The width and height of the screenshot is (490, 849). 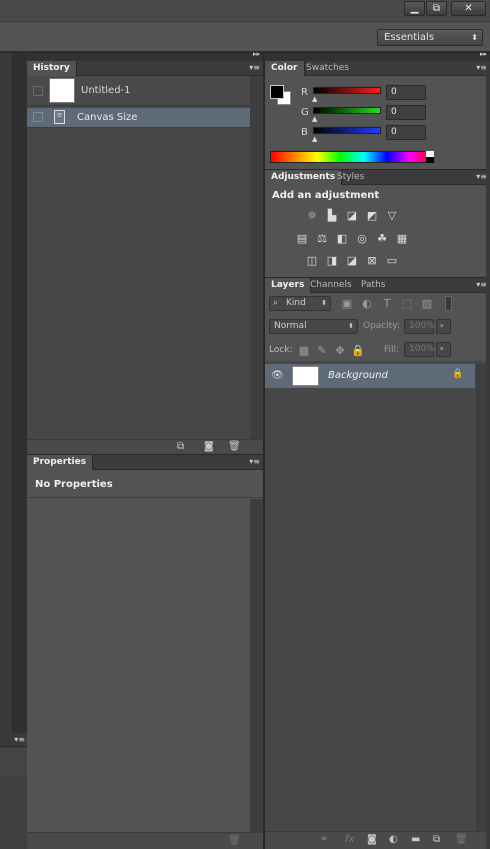 What do you see at coordinates (347, 110) in the screenshot?
I see `green-slider` at bounding box center [347, 110].